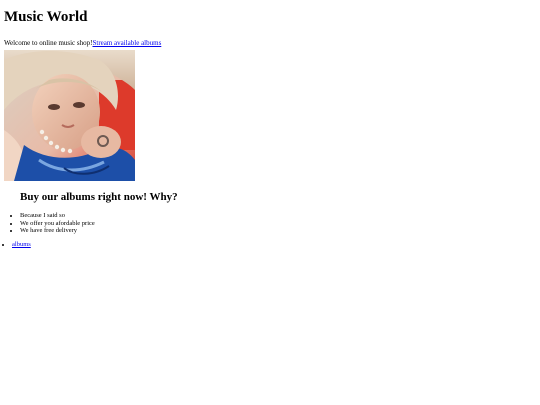 The width and height of the screenshot is (540, 405). Describe the element at coordinates (274, 245) in the screenshot. I see `nav-item-albums: albums` at that location.